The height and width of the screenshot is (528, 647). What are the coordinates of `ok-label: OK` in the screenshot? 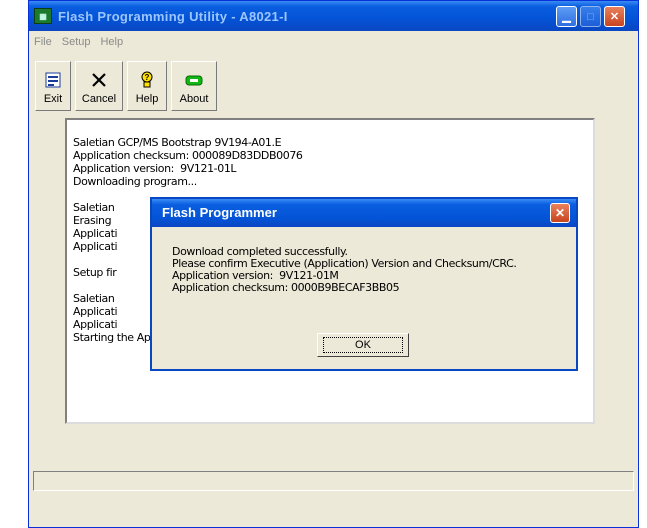 It's located at (363, 345).